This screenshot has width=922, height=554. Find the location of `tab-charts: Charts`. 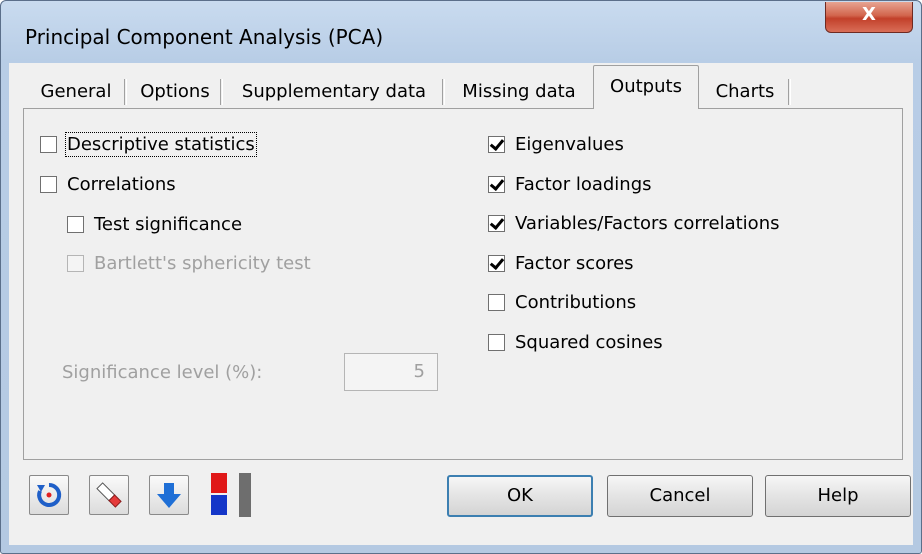

tab-charts: Charts is located at coordinates (745, 92).